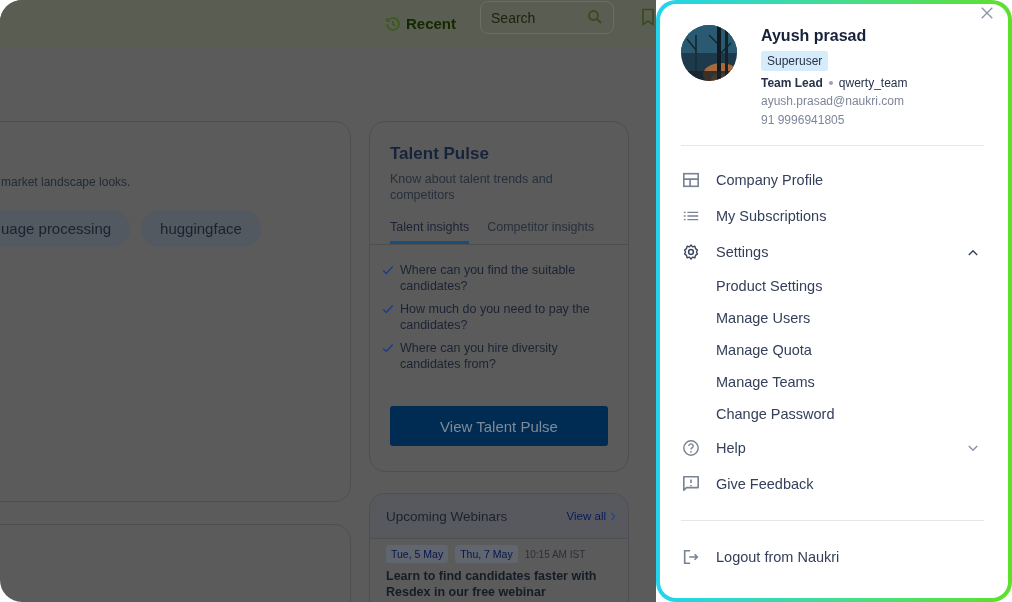 The width and height of the screenshot is (1012, 602). Describe the element at coordinates (832, 448) in the screenshot. I see `menu-item: Help` at that location.